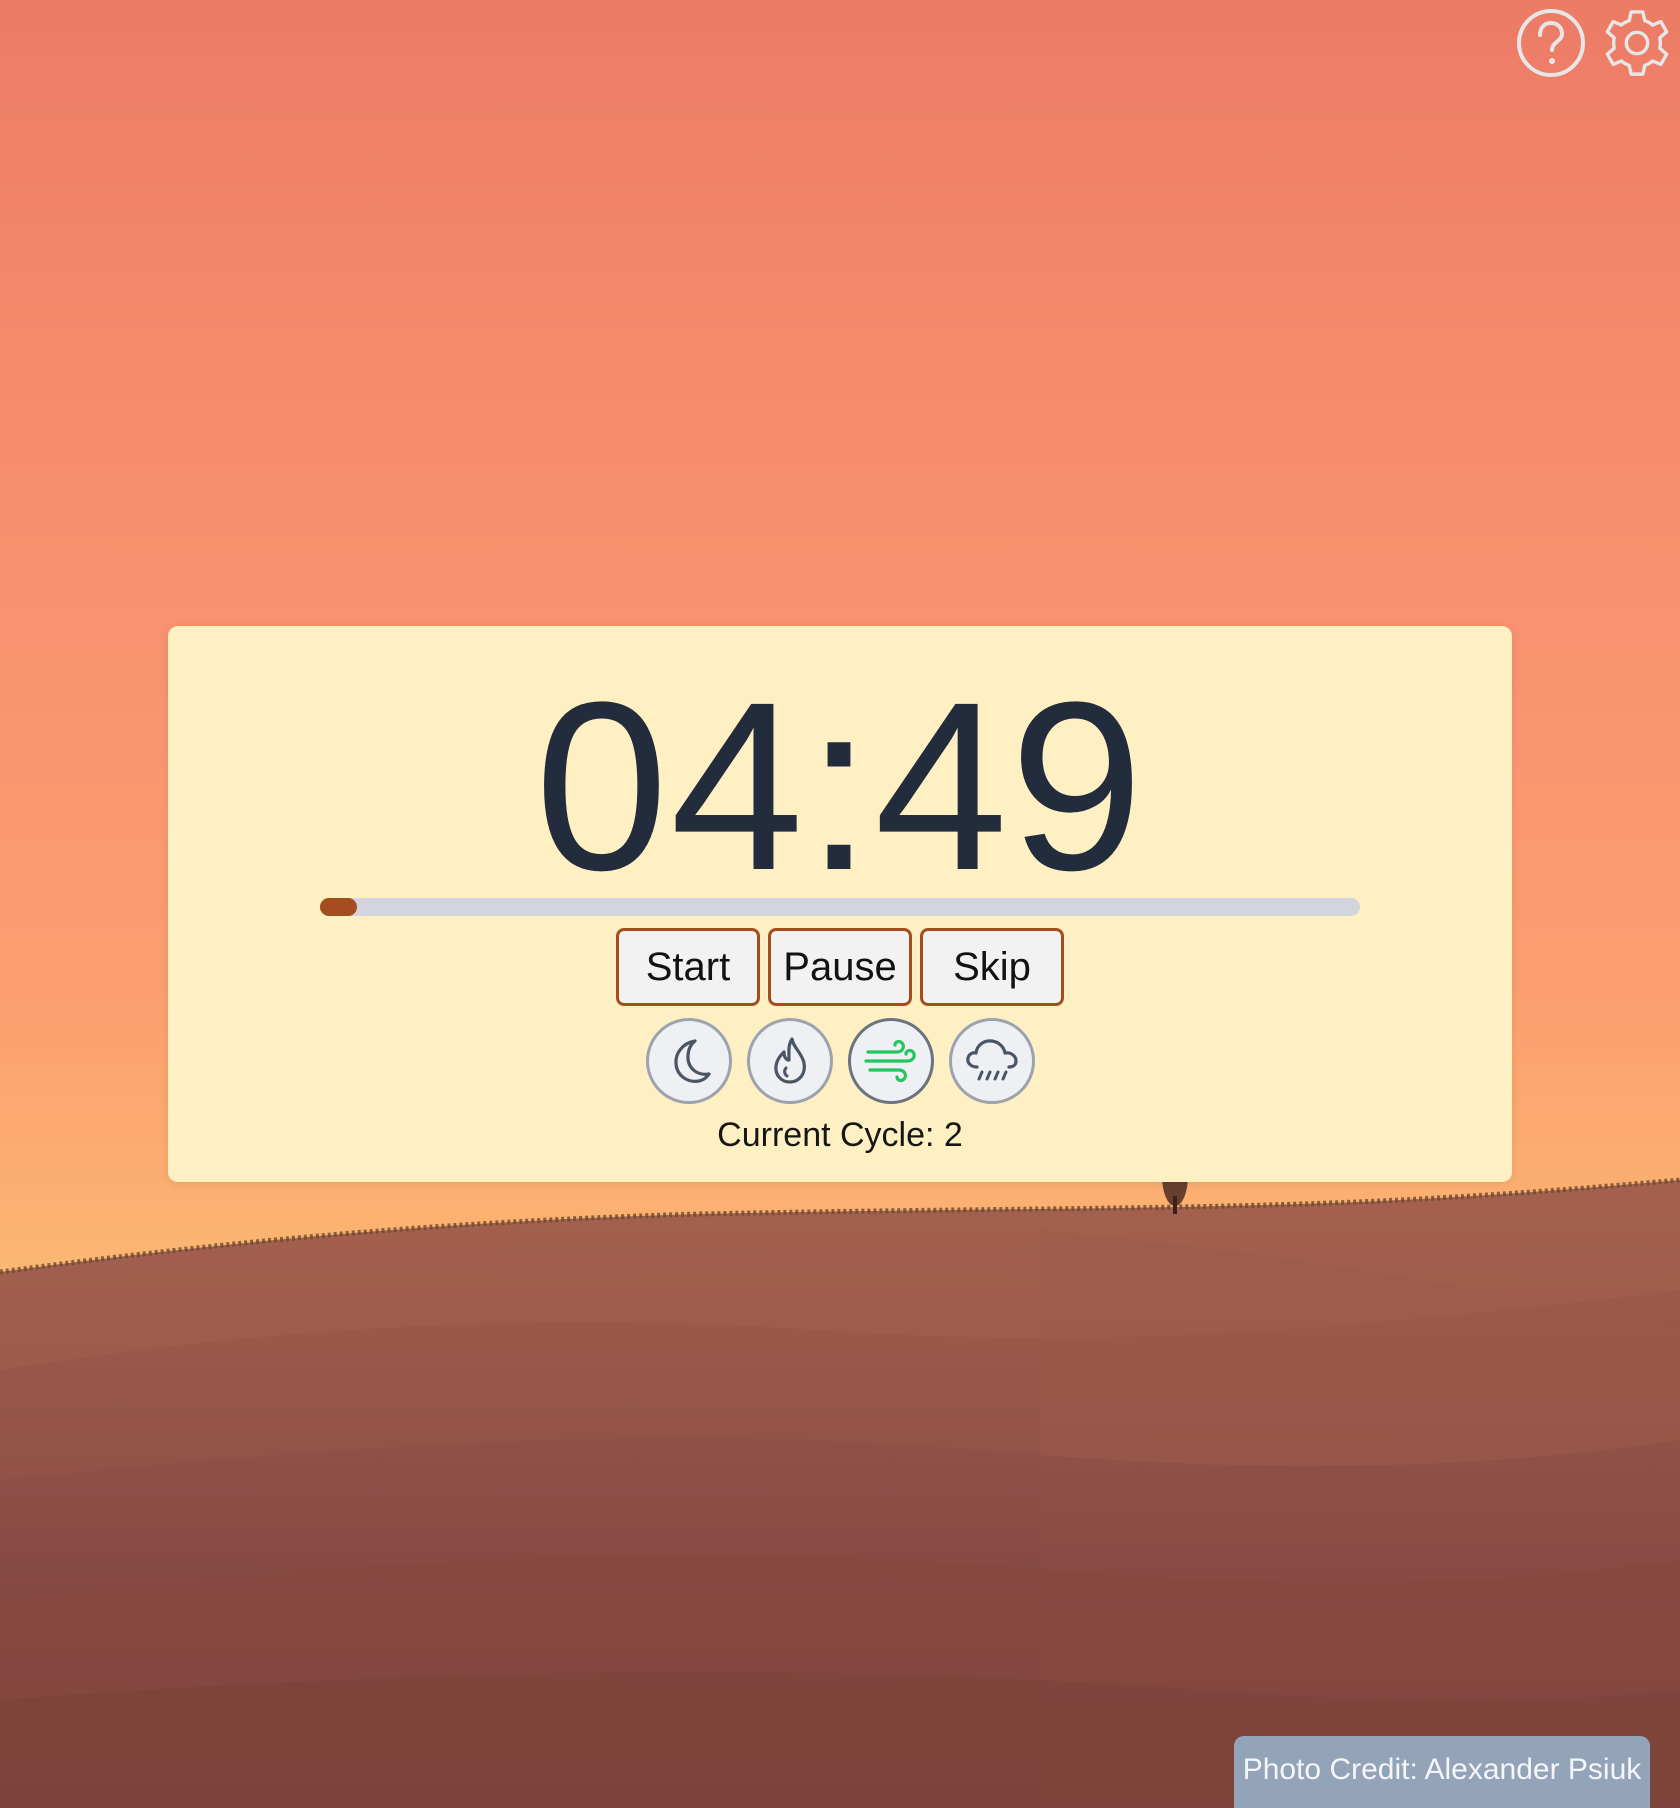 This screenshot has width=1680, height=1808. I want to click on photo-credit: Photo Credit: Alexander Psiuk, so click(1442, 1772).